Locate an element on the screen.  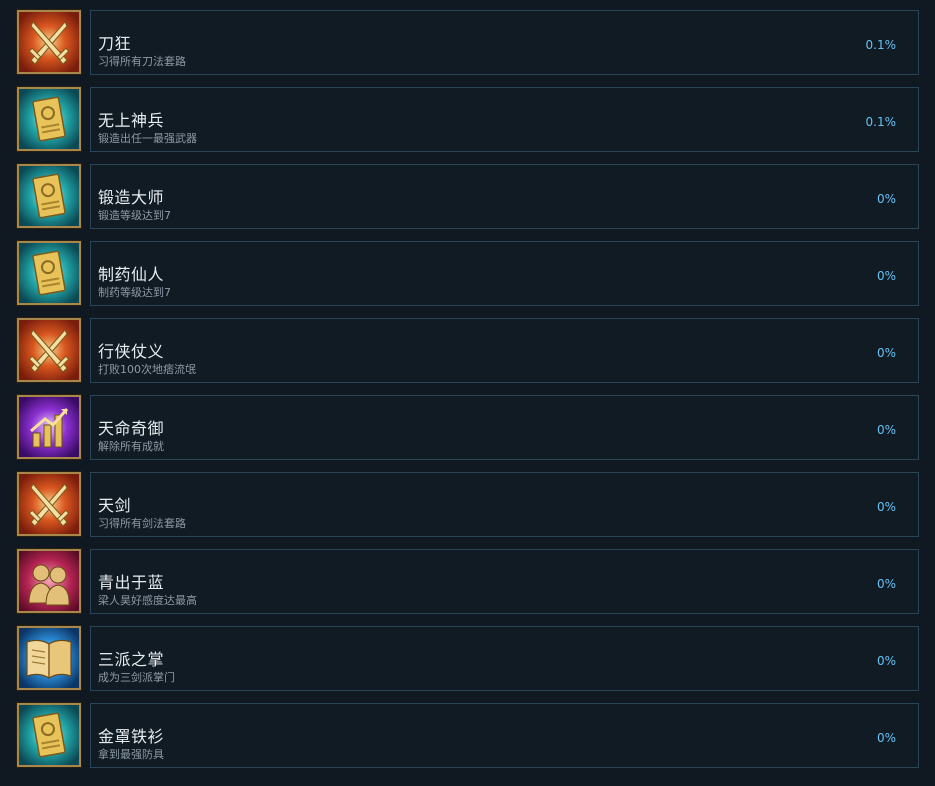
achievement-title: 锻造大师 is located at coordinates (131, 197).